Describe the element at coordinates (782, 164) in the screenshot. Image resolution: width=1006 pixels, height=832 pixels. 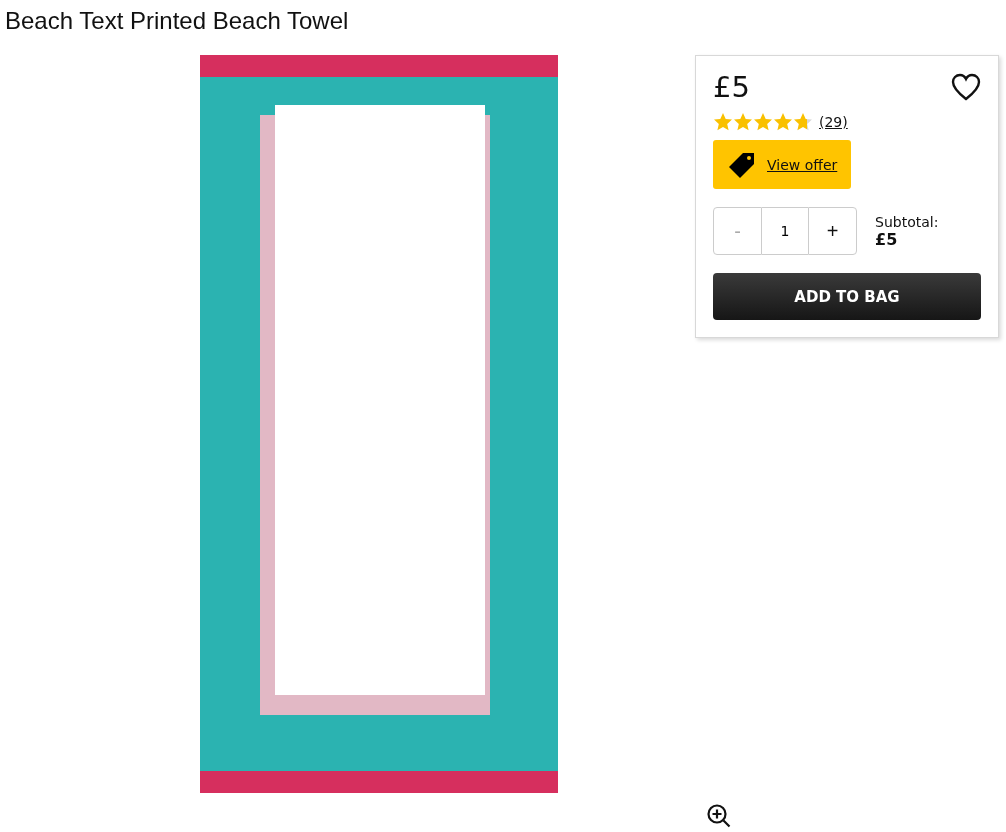
I see `view-offer-button: View offer` at that location.